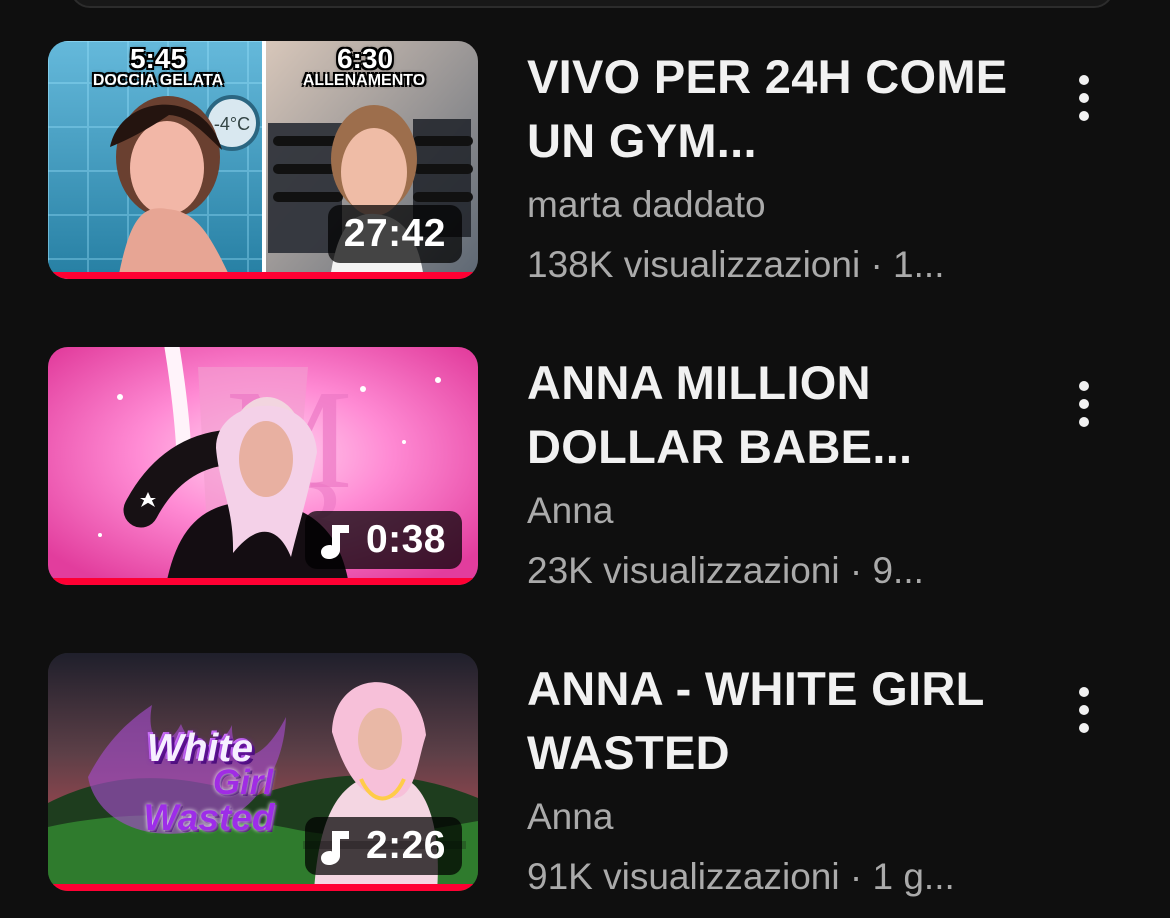 Image resolution: width=1170 pixels, height=918 pixels. Describe the element at coordinates (365, 58) in the screenshot. I see `thumb-right-time: 6:30` at that location.